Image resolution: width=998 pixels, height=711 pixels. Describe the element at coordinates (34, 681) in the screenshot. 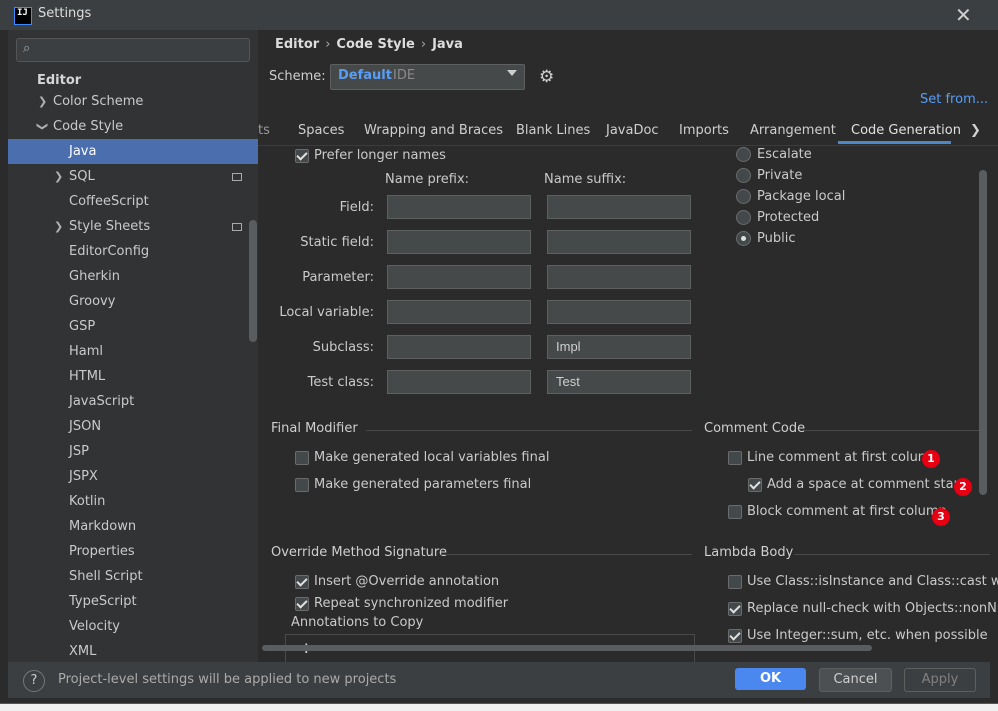

I see `help-icon: ?` at that location.